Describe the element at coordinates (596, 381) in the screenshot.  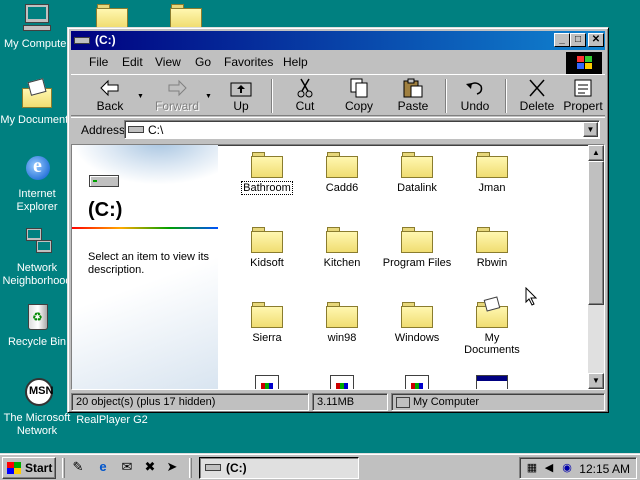
I see `scroll-down-button: ▼` at that location.